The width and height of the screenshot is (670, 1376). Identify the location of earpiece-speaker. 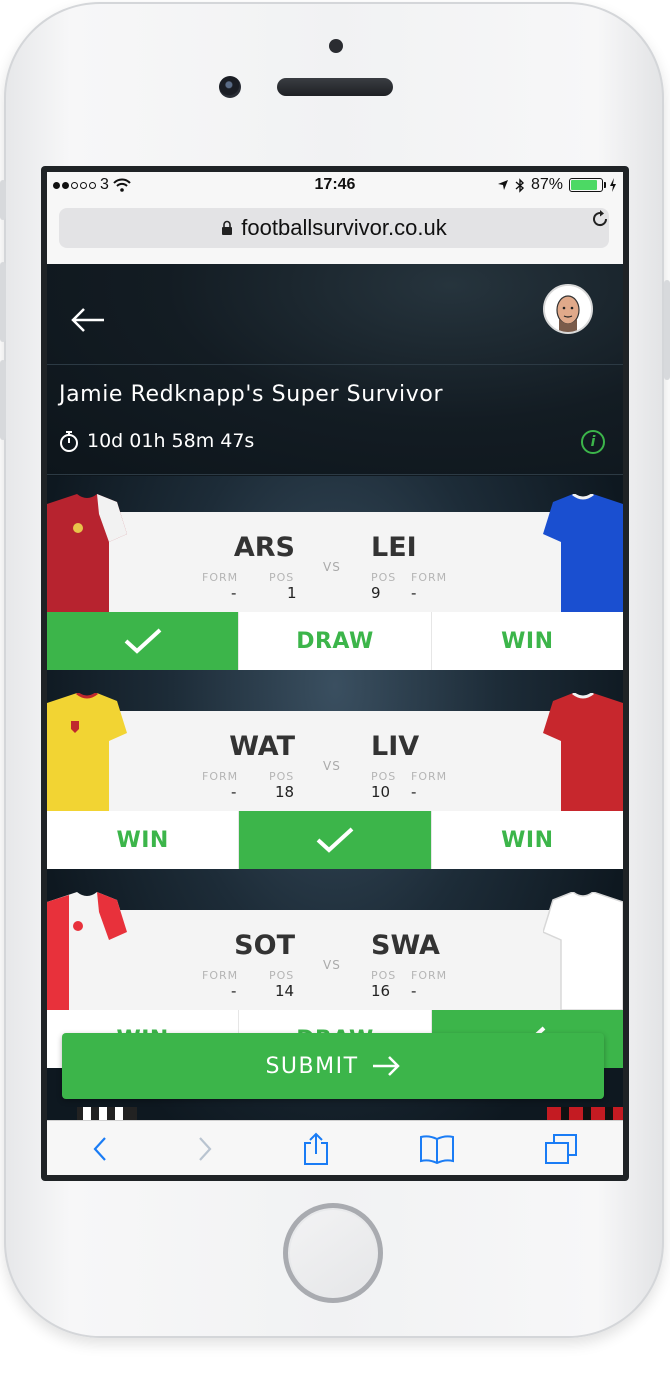
(335, 87).